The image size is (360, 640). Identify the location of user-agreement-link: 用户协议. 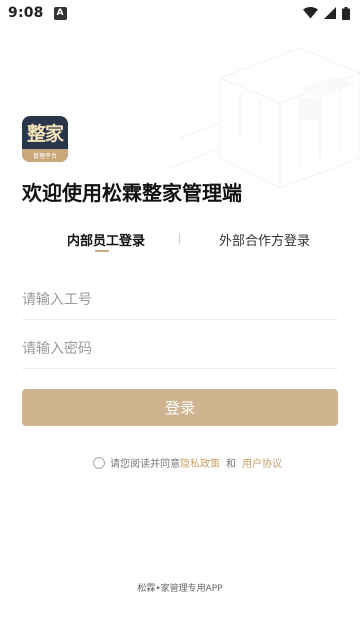
(262, 462).